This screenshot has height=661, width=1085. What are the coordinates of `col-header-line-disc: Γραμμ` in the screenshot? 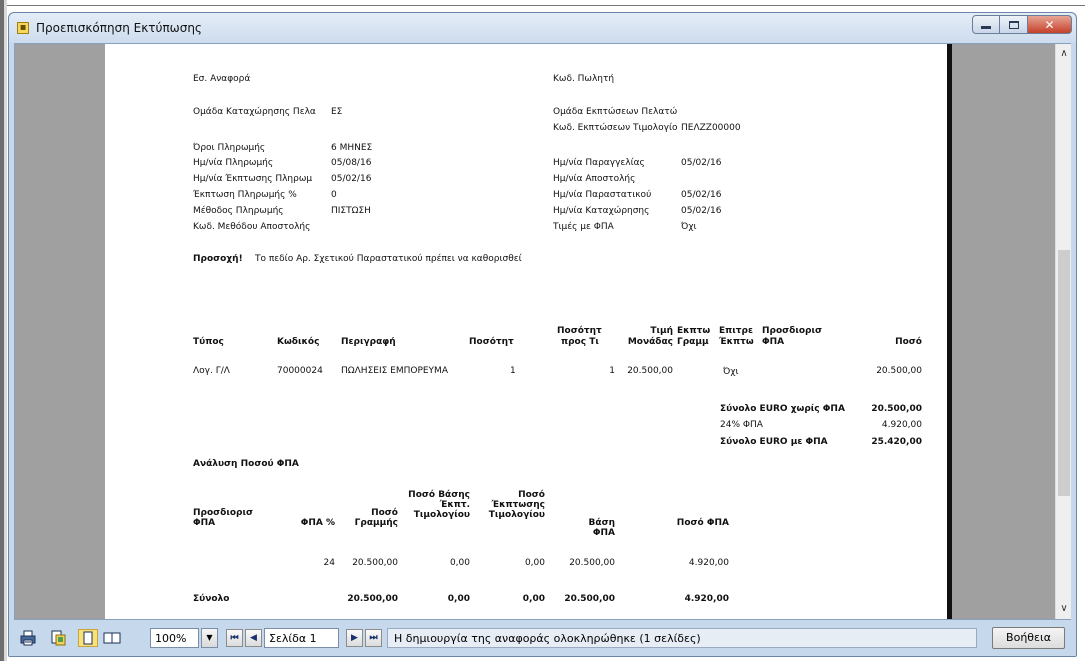 It's located at (693, 342).